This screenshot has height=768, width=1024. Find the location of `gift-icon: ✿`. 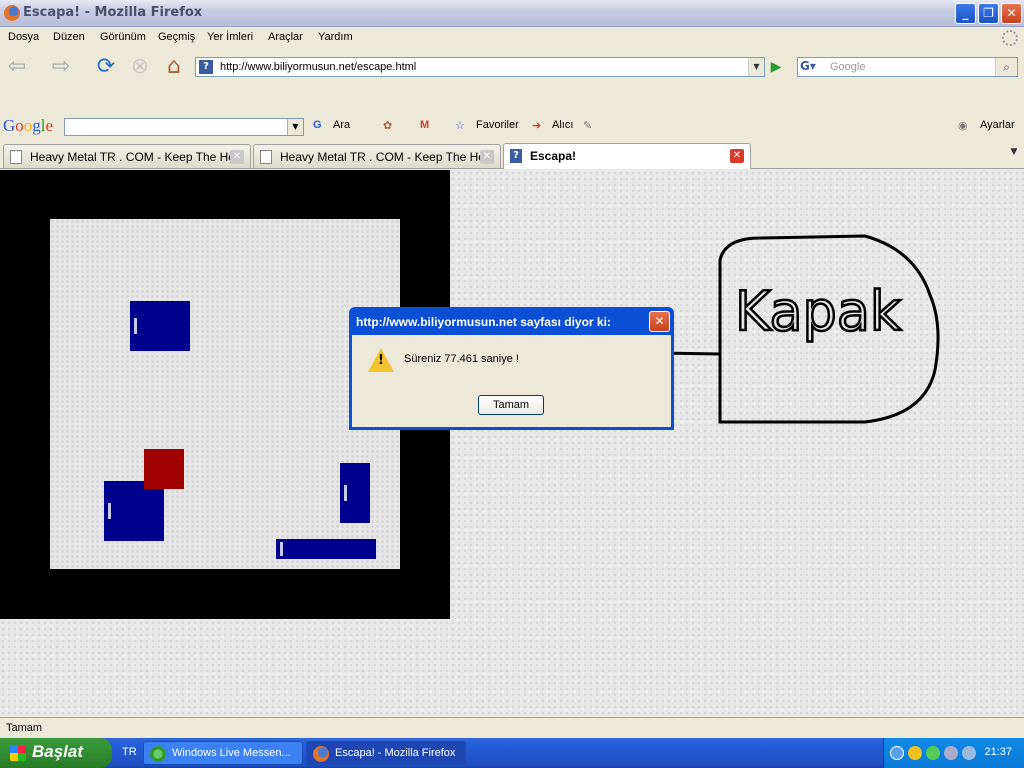

gift-icon: ✿ is located at coordinates (387, 125).